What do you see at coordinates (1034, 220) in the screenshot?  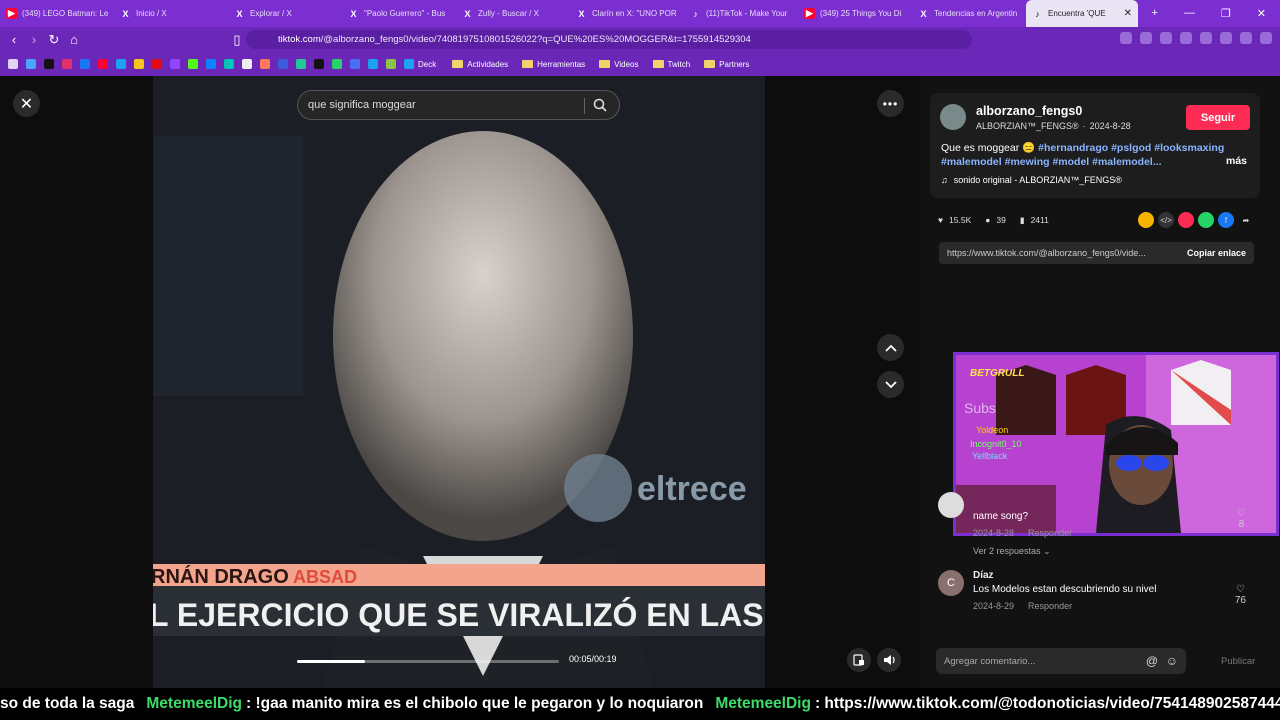 I see `save-button: ▮ 2411` at bounding box center [1034, 220].